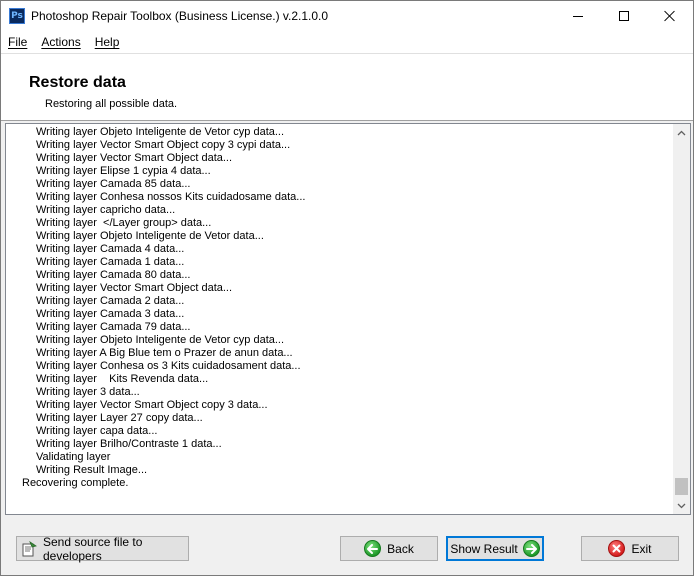 Image resolution: width=694 pixels, height=576 pixels. I want to click on send-source-file-button: Send source file to developers, so click(102, 548).